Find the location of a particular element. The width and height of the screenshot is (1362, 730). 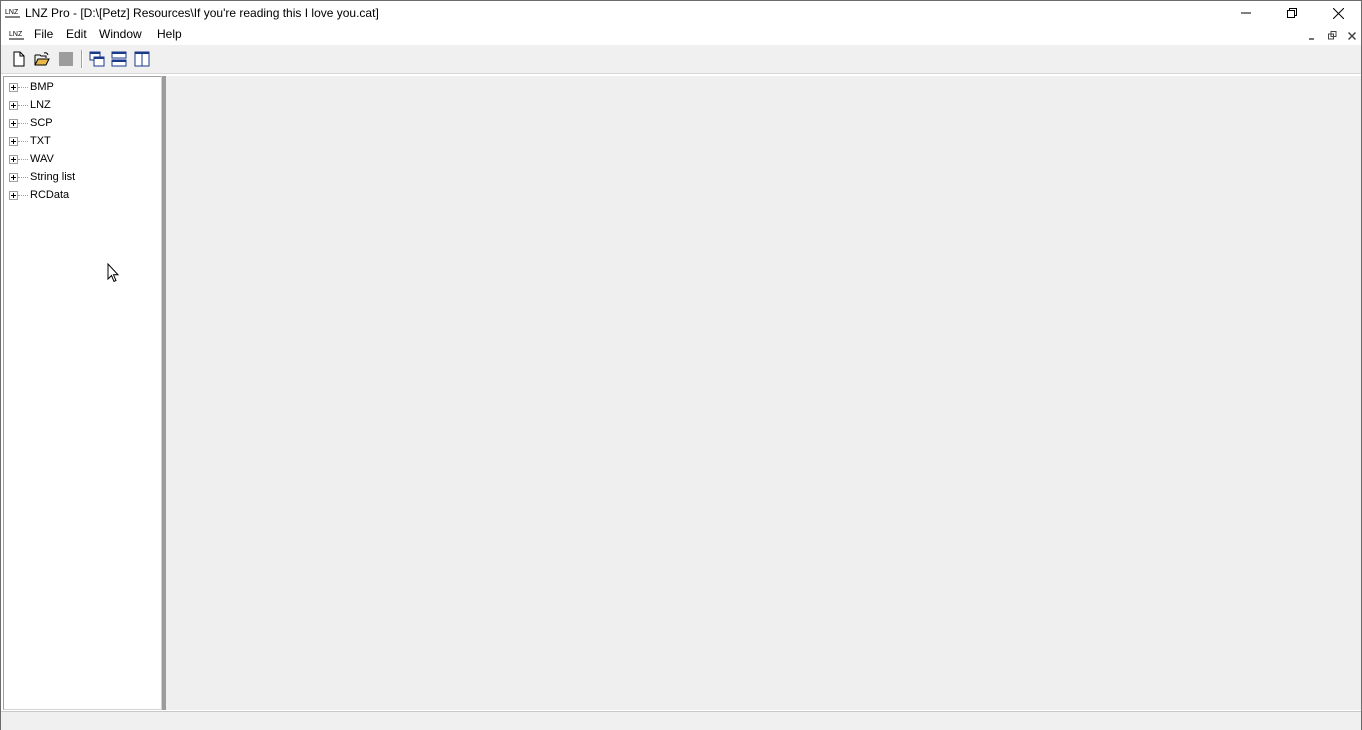

tile-vertical-icon is located at coordinates (142, 59).